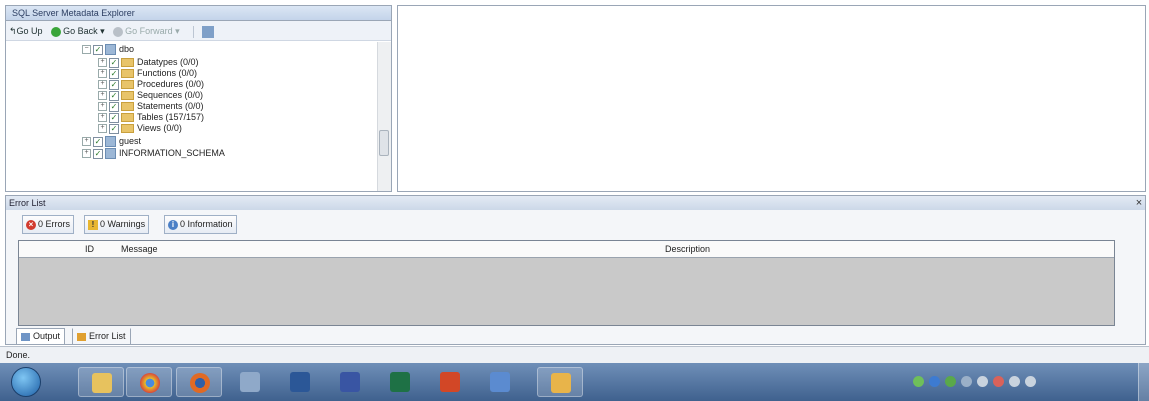 The width and height of the screenshot is (1149, 401). Describe the element at coordinates (140, 128) in the screenshot. I see `tree-node-views: + ✓ Views (0/0)` at that location.